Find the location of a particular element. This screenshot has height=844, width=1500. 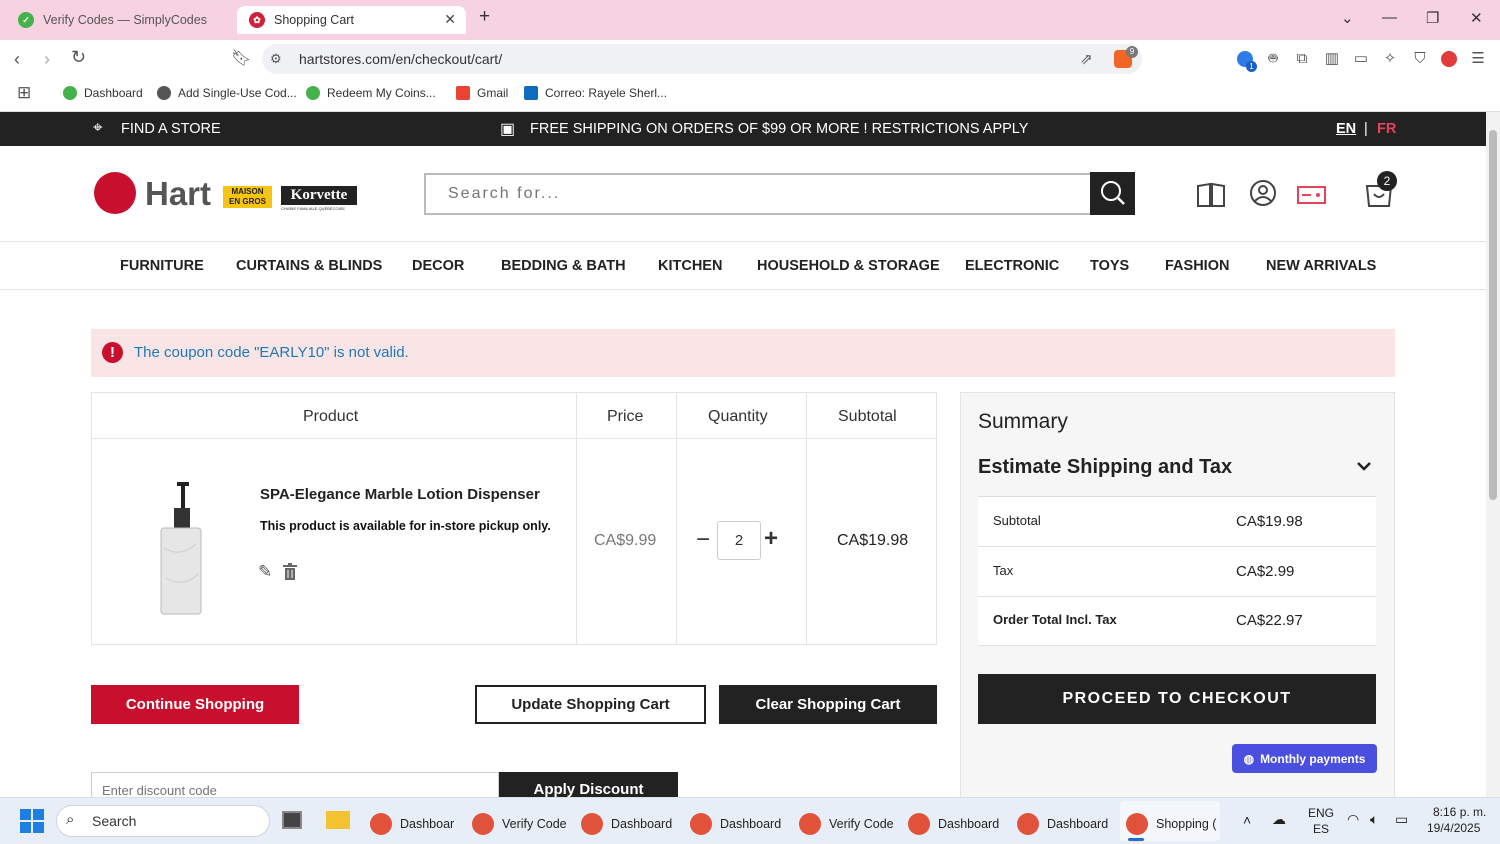

bookmark-dashboard: Dashboard is located at coordinates (103, 93).